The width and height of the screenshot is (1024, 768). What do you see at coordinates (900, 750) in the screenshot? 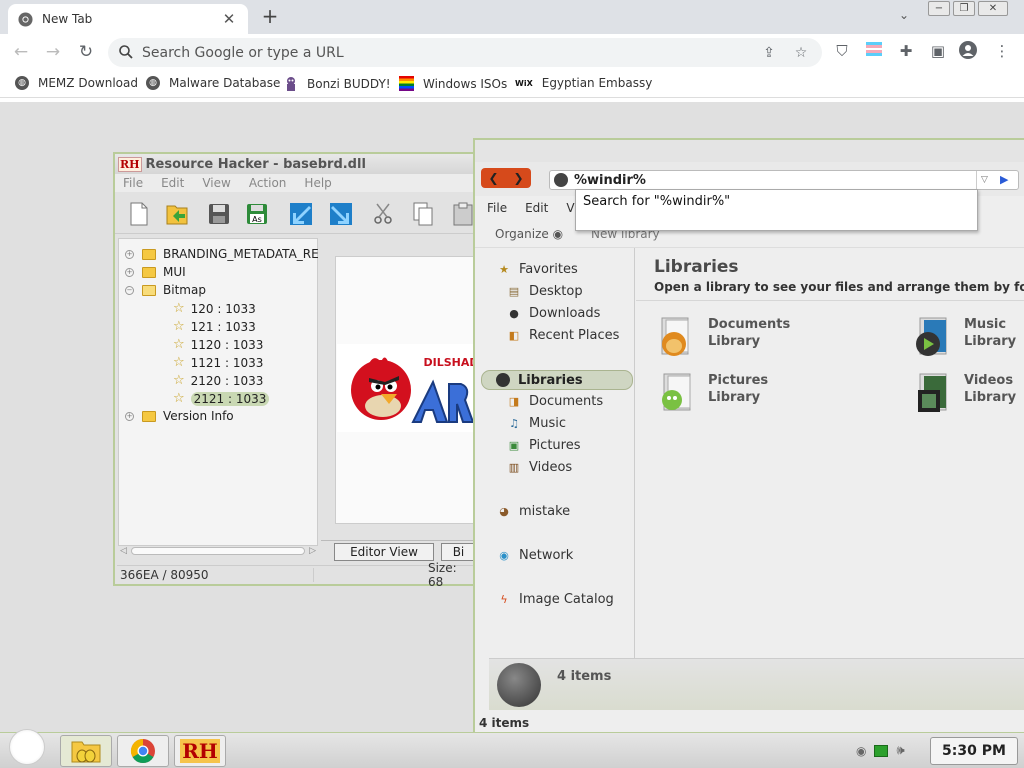
I see `volume-icon: 🕪` at bounding box center [900, 750].